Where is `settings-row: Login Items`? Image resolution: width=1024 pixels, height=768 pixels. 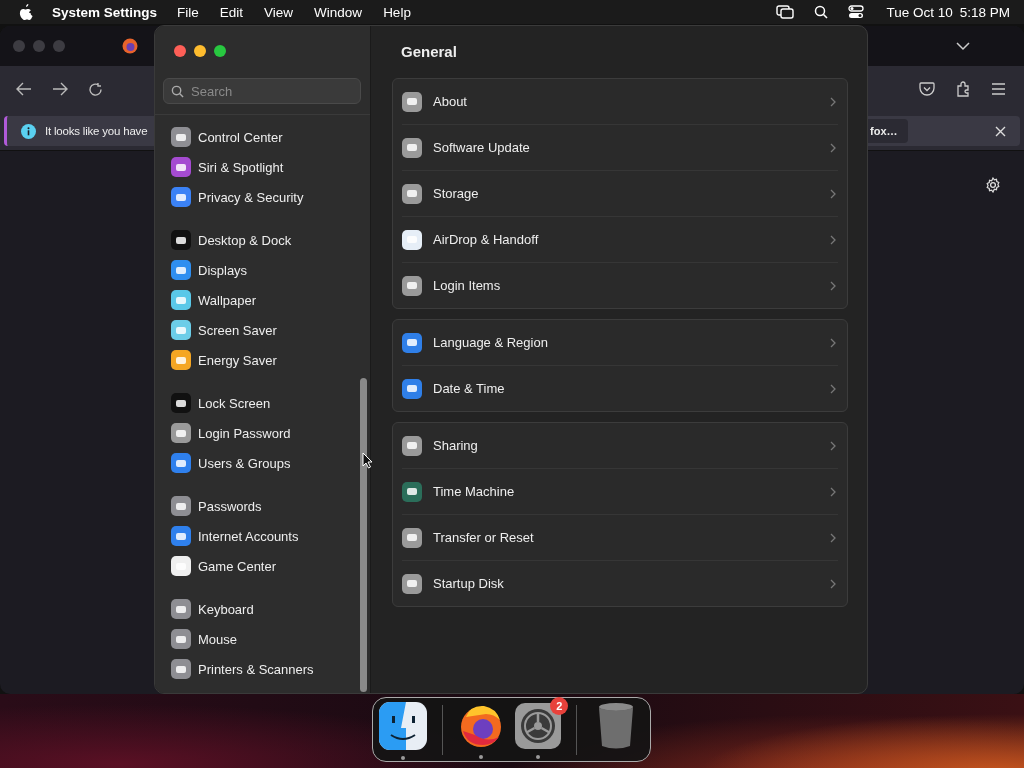 settings-row: Login Items is located at coordinates (620, 285).